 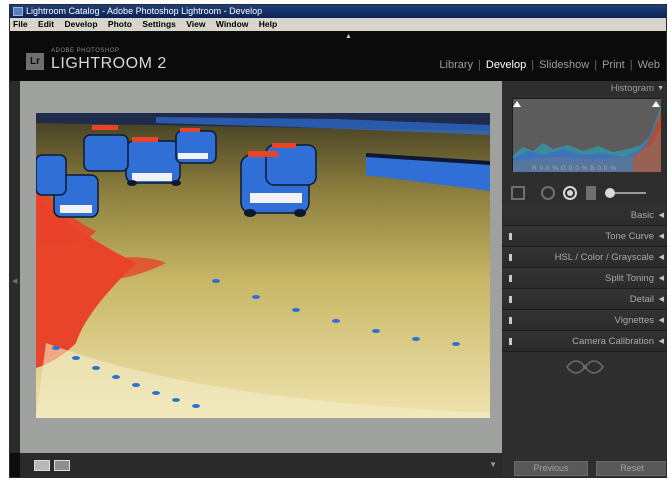 What do you see at coordinates (584, 236) in the screenshot?
I see `panel-tone-curve: Tone Curve ◀` at bounding box center [584, 236].